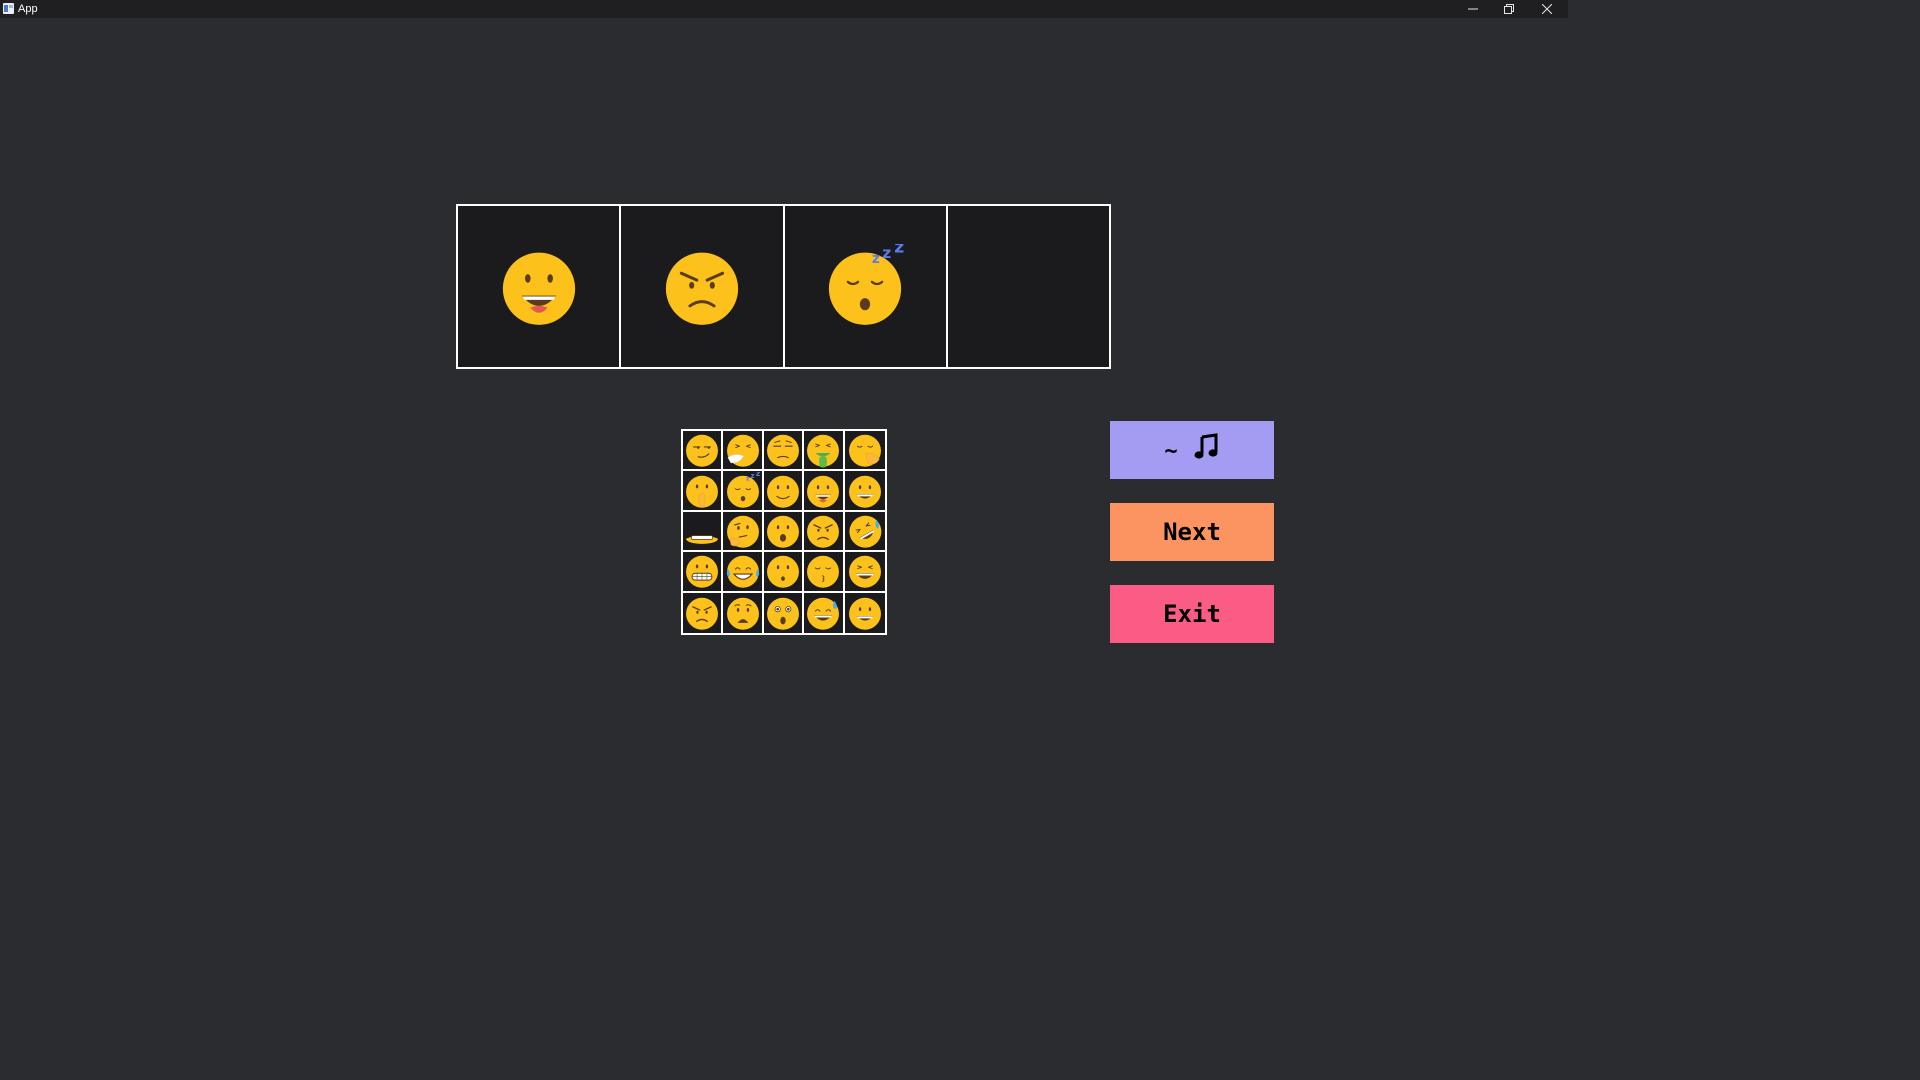 This screenshot has height=1080, width=1920. I want to click on picker-unamused-face, so click(784, 451).